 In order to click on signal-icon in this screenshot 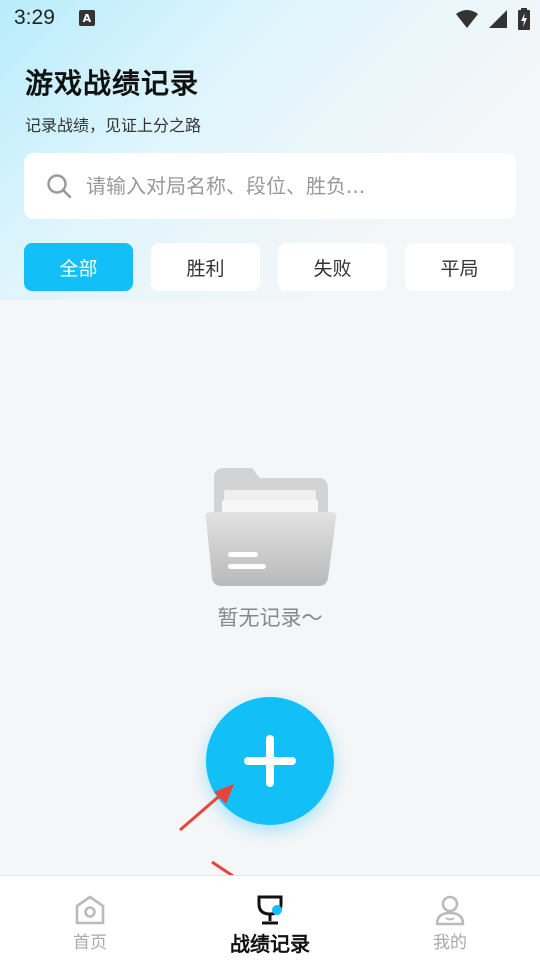, I will do `click(498, 19)`.